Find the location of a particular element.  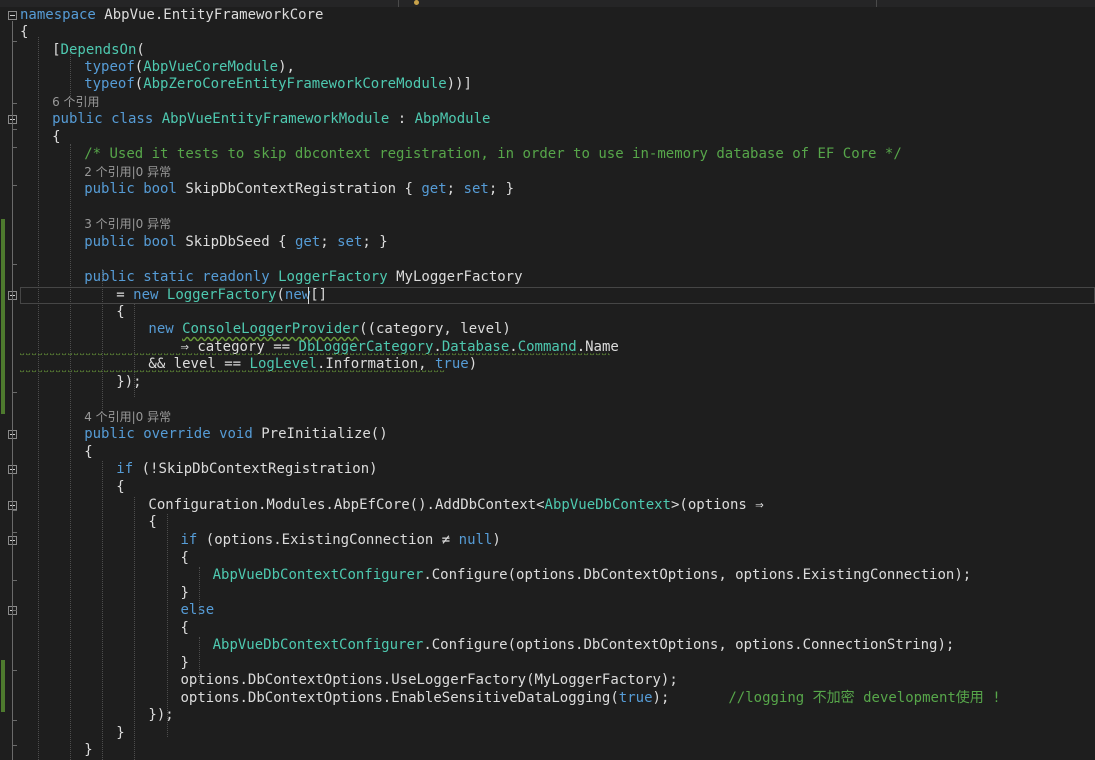

code-line: public override void PreInitialize() is located at coordinates (557, 434).